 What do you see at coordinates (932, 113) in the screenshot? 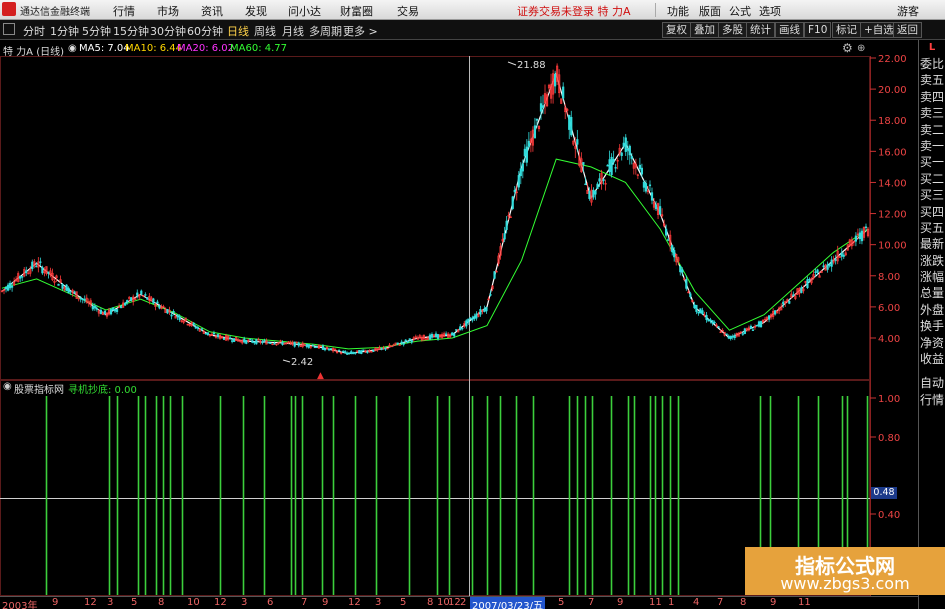
I see `sidebar-item: 卖三` at bounding box center [932, 113].